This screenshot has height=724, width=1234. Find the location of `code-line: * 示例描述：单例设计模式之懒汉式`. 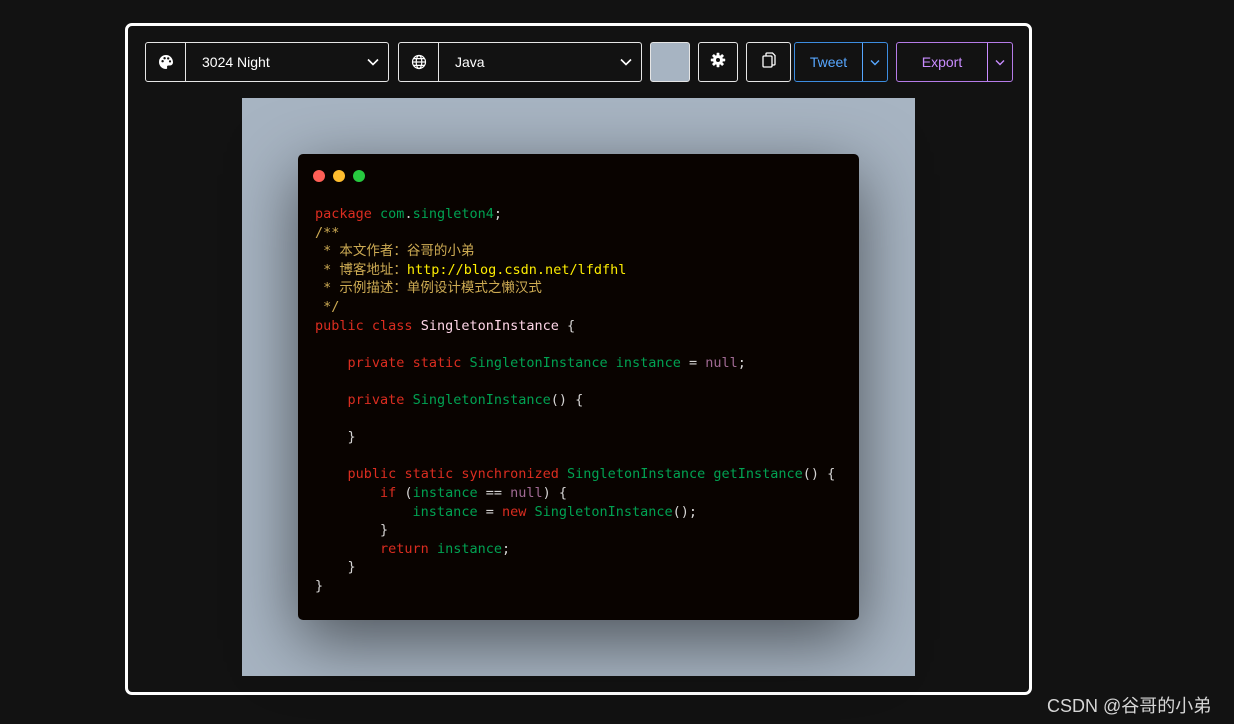

code-line: * 示例描述：单例设计模式之懒汉式 is located at coordinates (575, 288).